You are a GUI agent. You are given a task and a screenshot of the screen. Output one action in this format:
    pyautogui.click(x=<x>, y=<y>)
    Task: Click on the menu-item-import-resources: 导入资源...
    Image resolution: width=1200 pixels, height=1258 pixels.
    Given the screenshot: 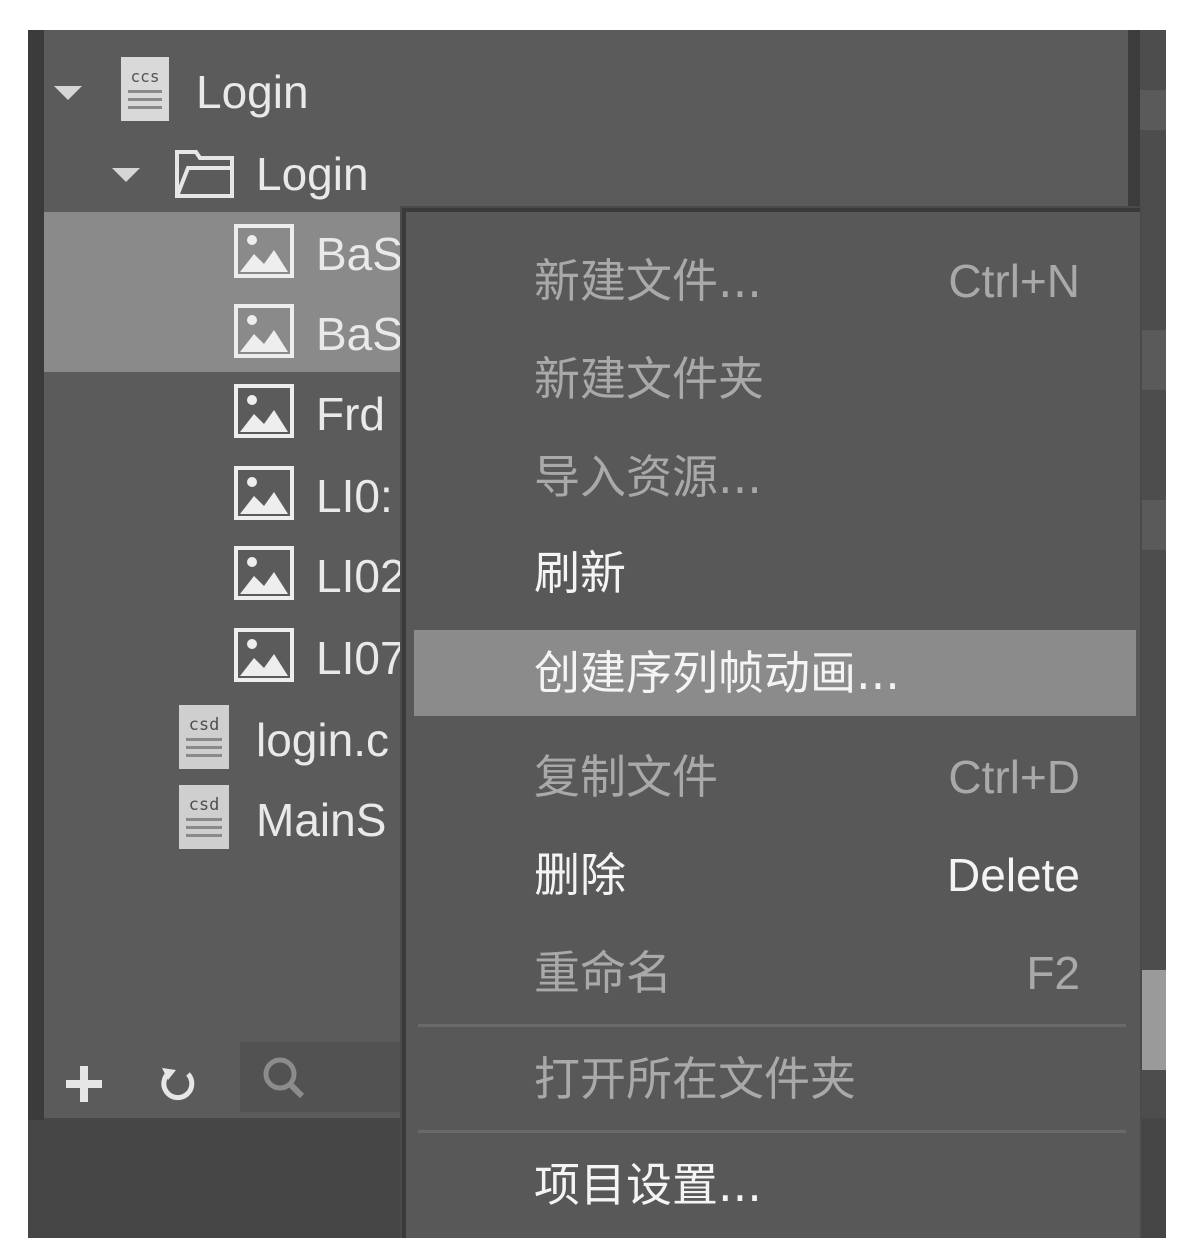 What is the action you would take?
    pyautogui.click(x=767, y=477)
    